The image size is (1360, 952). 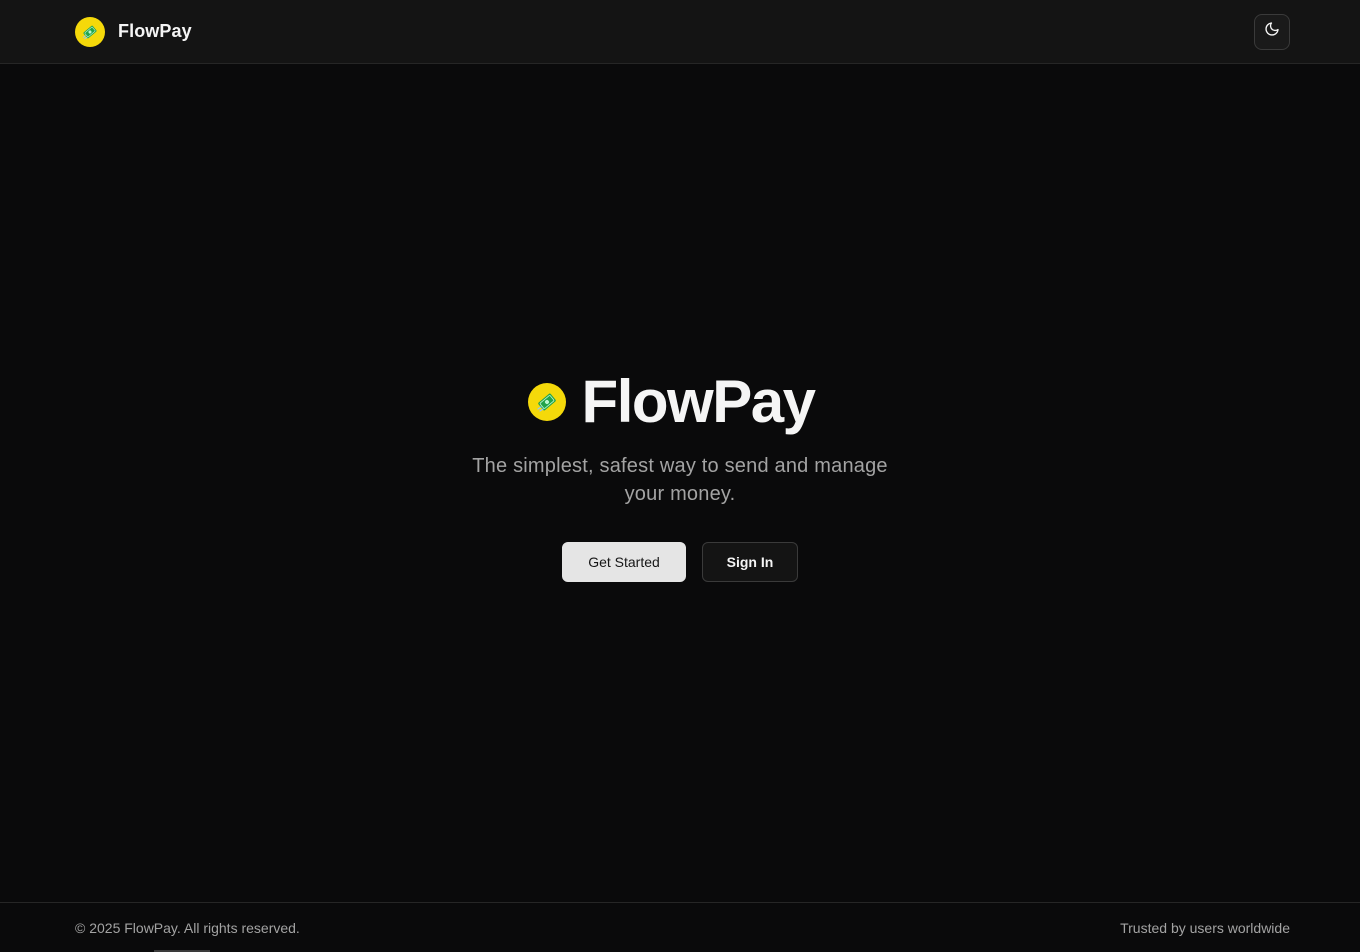 I want to click on moon-icon, so click(x=1272, y=31).